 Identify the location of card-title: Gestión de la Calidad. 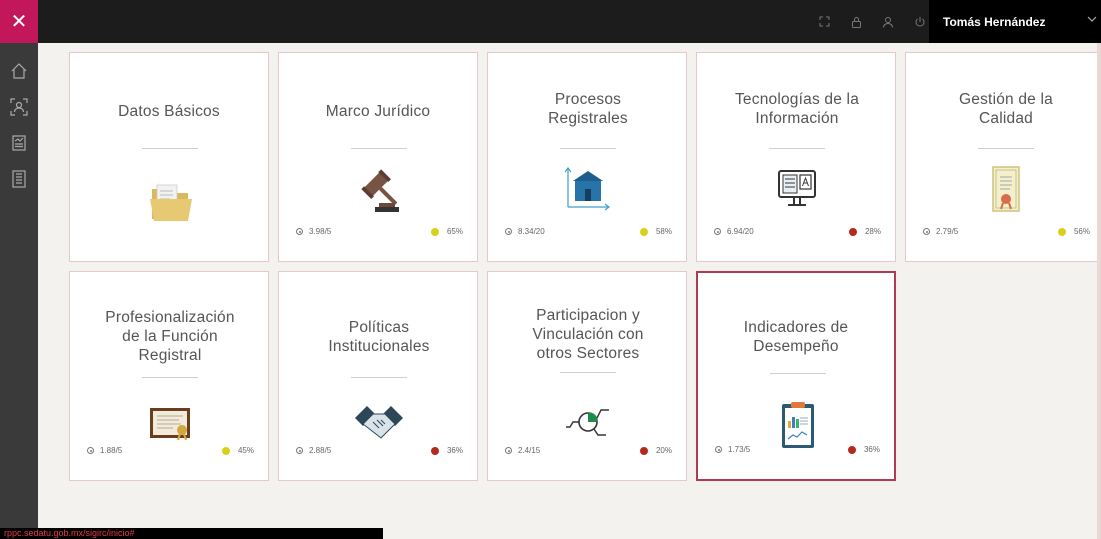
(1006, 109).